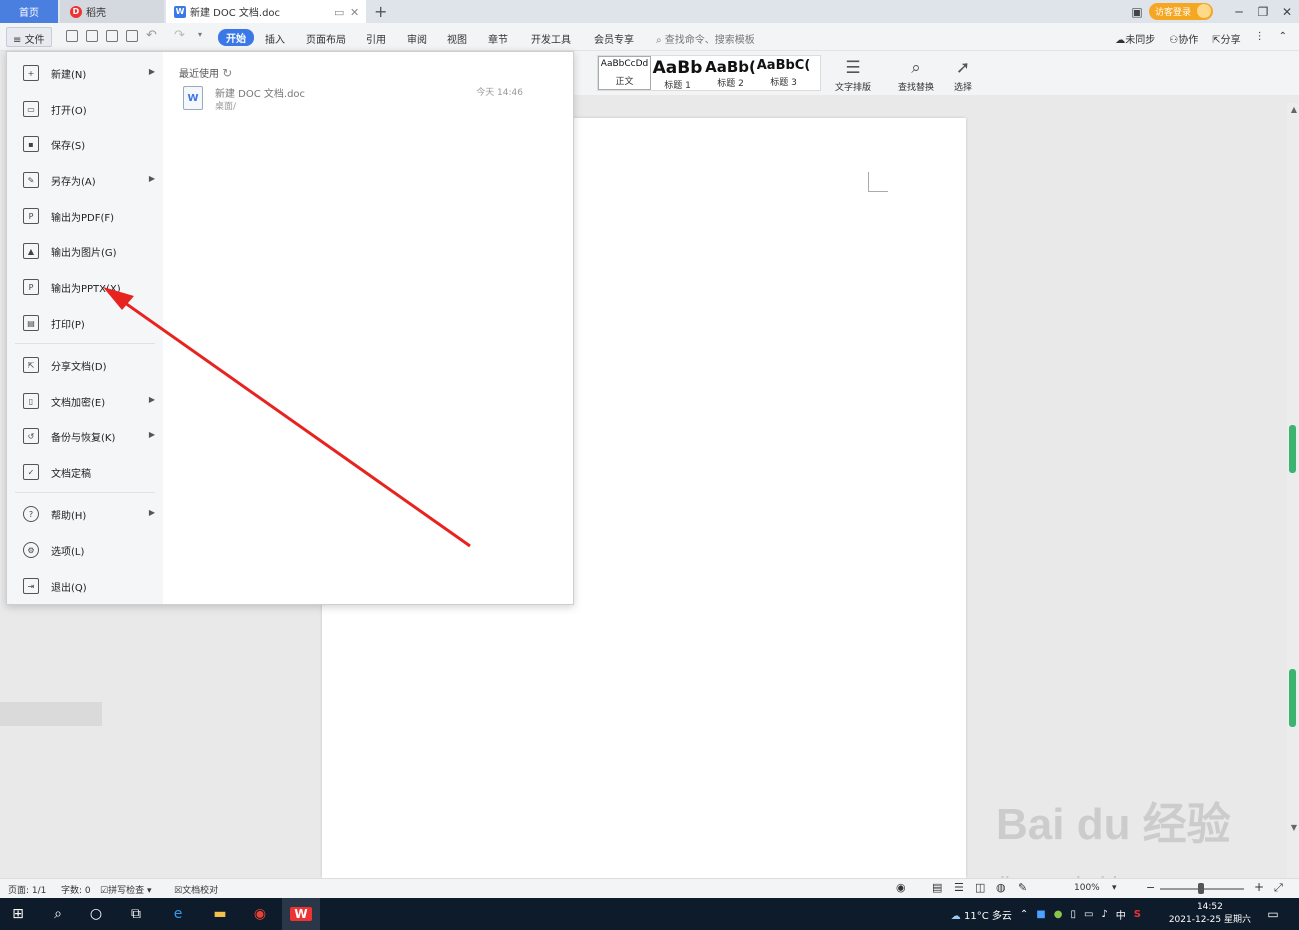  Describe the element at coordinates (132, 36) in the screenshot. I see `preview-quick-icon` at that location.